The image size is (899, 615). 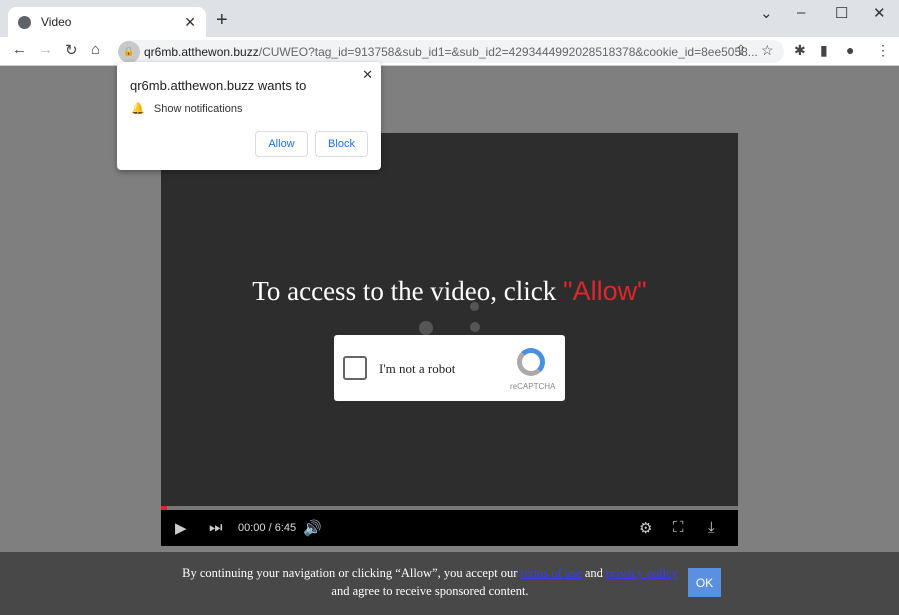 I want to click on tab-title: Video, so click(x=56, y=22).